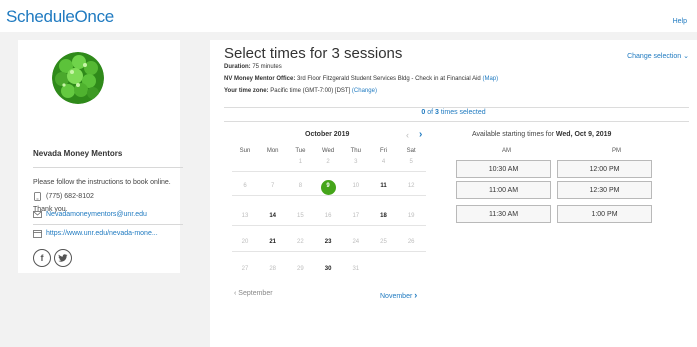 The height and width of the screenshot is (347, 697). What do you see at coordinates (383, 162) in the screenshot?
I see `calendar-day: 4` at bounding box center [383, 162].